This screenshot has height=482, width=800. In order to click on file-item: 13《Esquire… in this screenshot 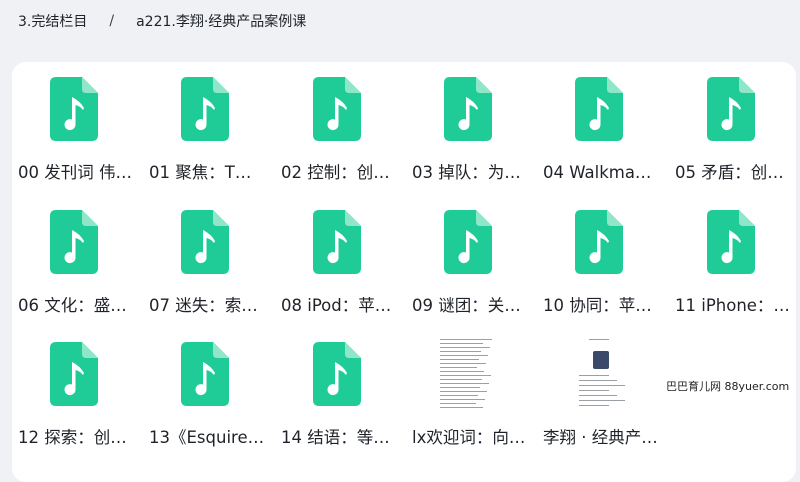, I will do `click(203, 391)`.